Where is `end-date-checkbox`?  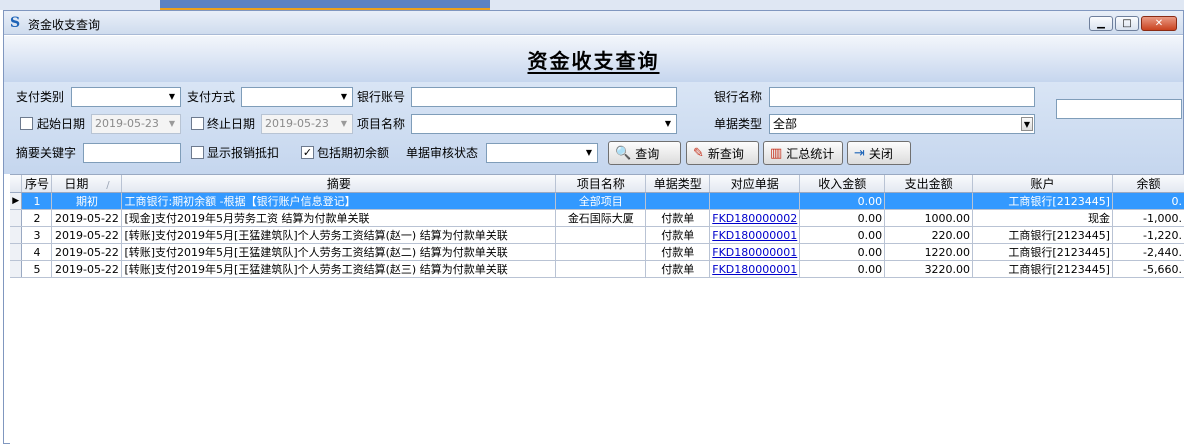
end-date-checkbox is located at coordinates (197, 123).